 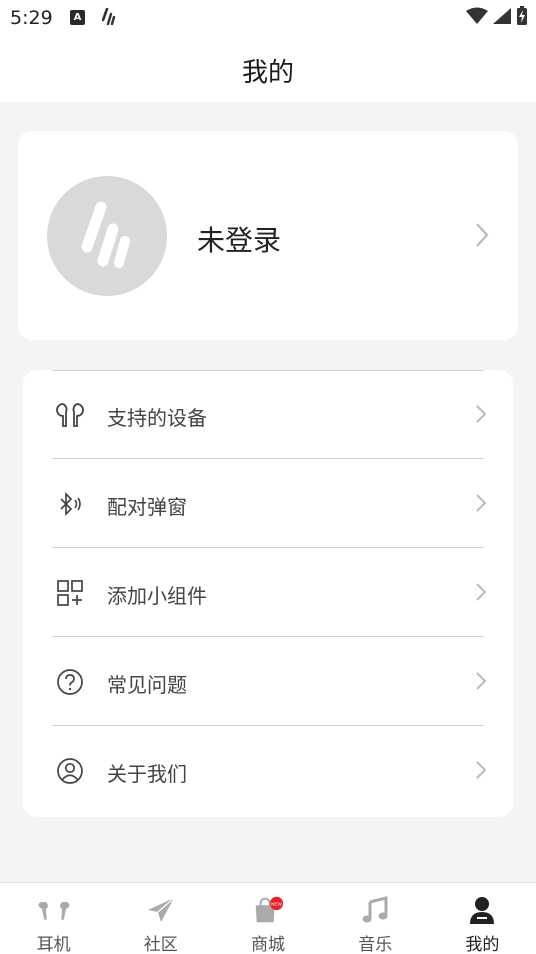 I want to click on question-icon, so click(x=70, y=682).